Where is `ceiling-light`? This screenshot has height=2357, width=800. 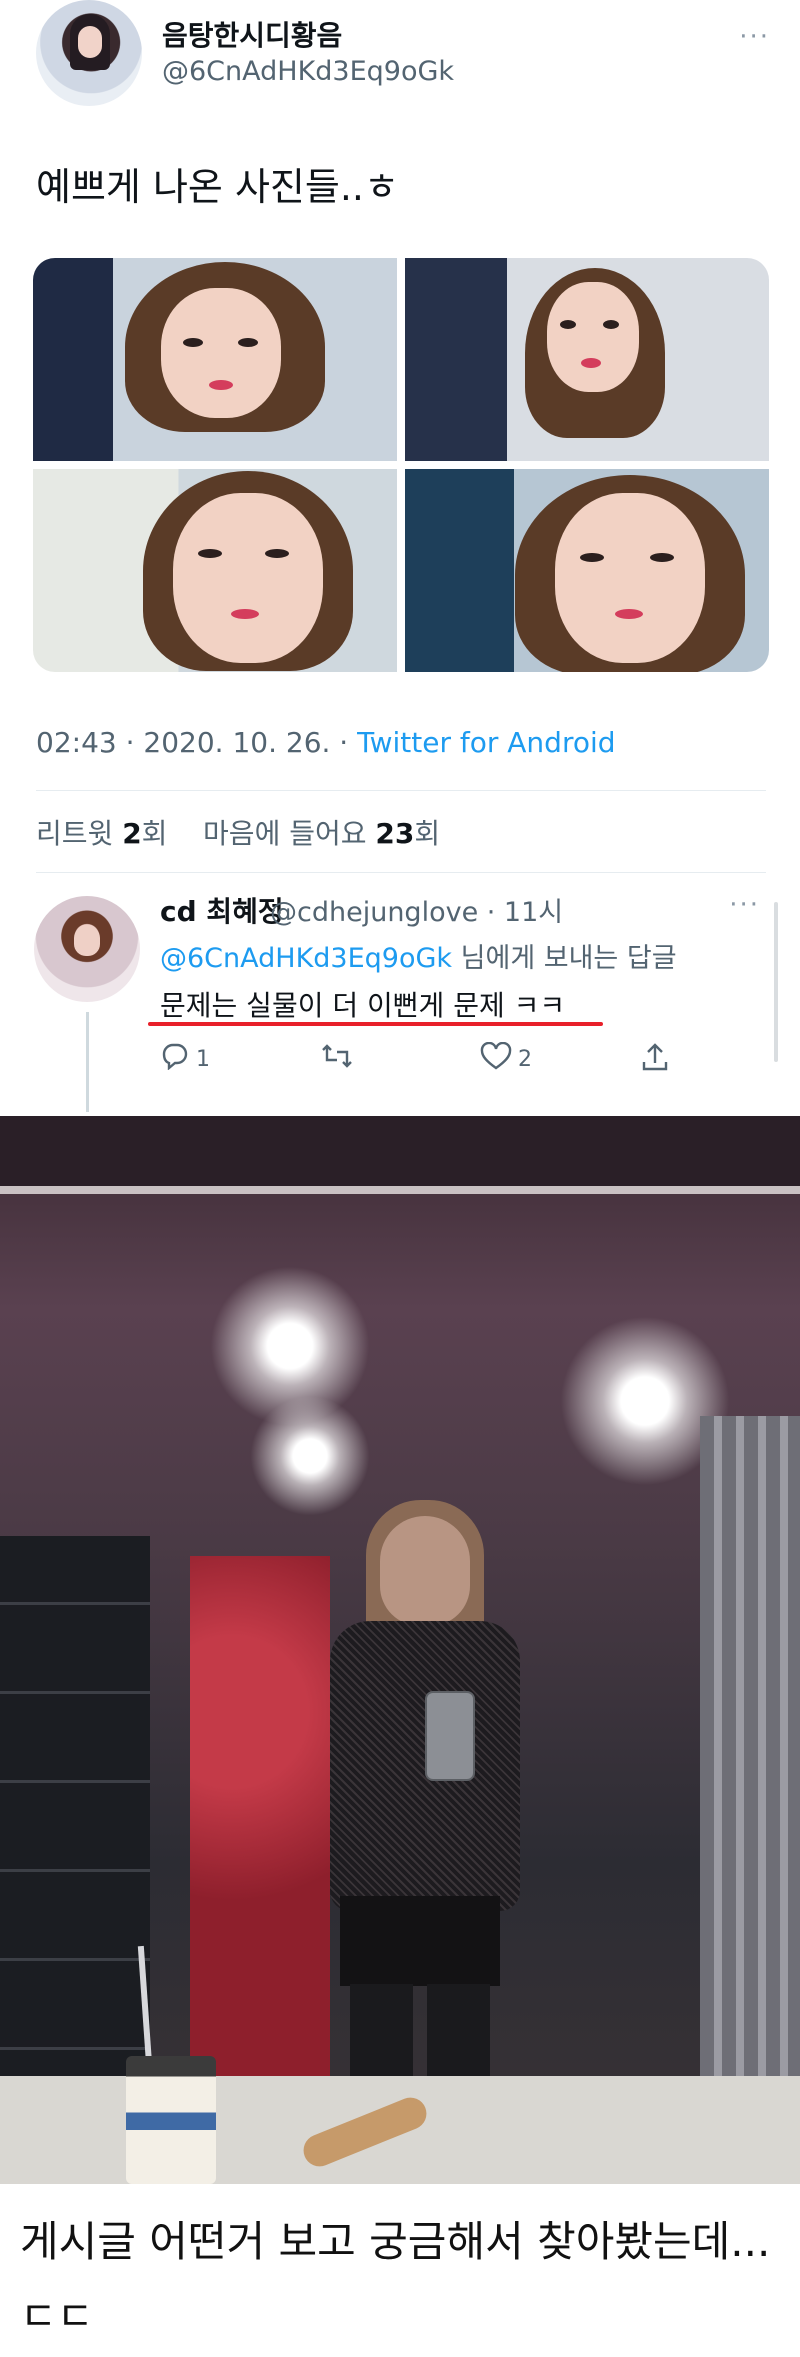 ceiling-light is located at coordinates (310, 1456).